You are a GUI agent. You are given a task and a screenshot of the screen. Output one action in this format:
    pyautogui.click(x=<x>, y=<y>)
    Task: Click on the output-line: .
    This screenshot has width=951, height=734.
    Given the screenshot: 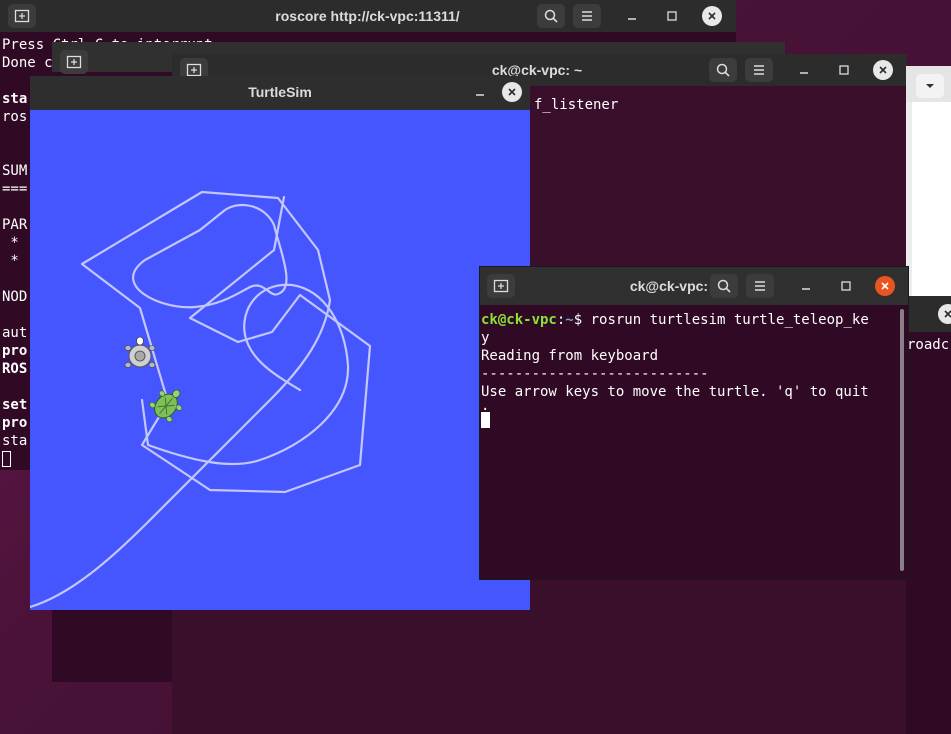 What is the action you would take?
    pyautogui.click(x=485, y=406)
    